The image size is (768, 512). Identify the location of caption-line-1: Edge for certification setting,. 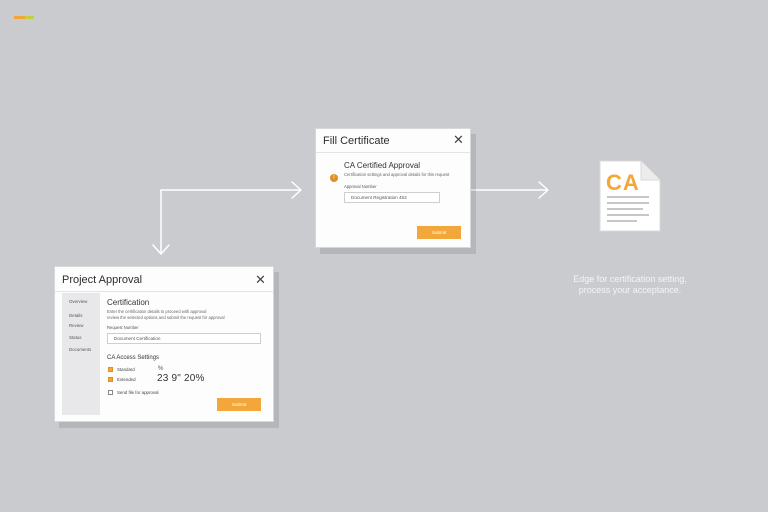
(630, 279).